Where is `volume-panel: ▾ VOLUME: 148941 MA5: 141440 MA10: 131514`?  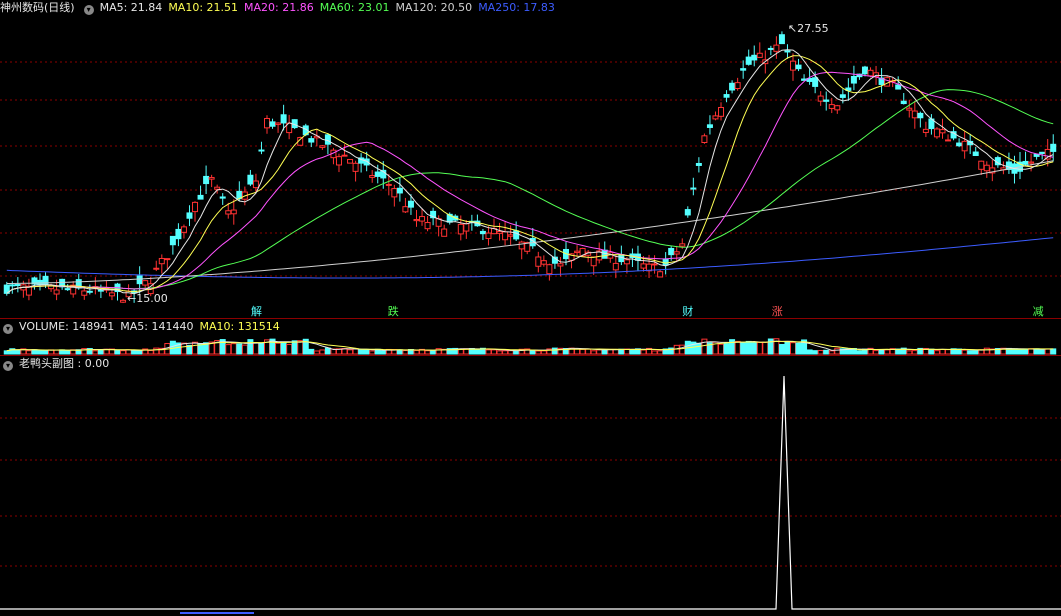
volume-panel: ▾ VOLUME: 148941 MA5: 141440 MA10: 131514 is located at coordinates (530, 337).